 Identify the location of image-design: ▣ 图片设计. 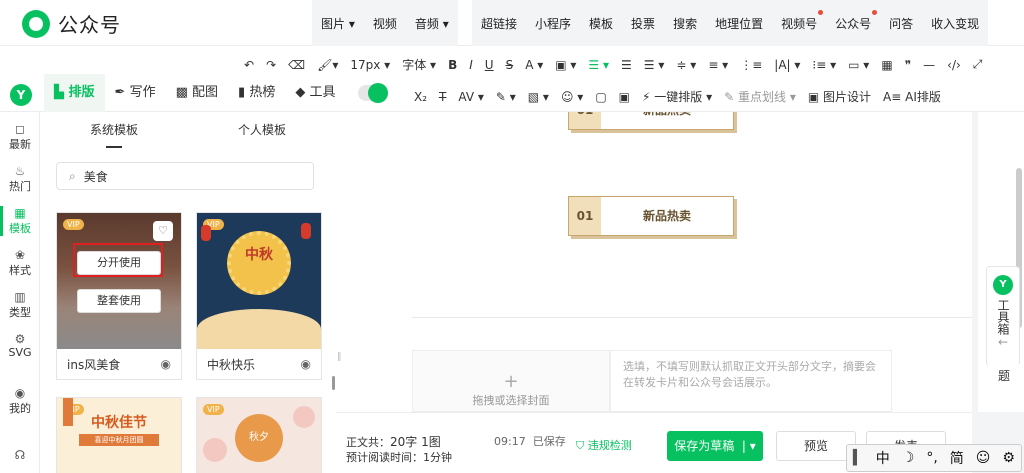
(839, 96).